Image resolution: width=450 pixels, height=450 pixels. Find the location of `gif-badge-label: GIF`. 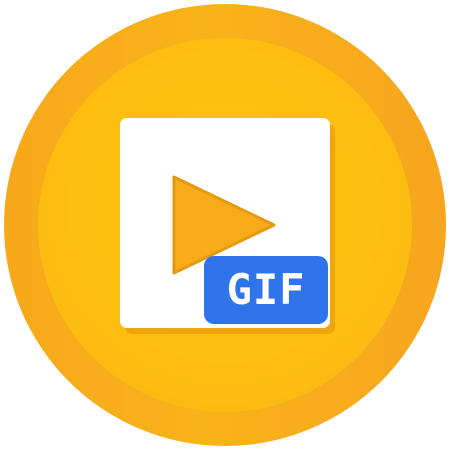

gif-badge-label: GIF is located at coordinates (266, 289).